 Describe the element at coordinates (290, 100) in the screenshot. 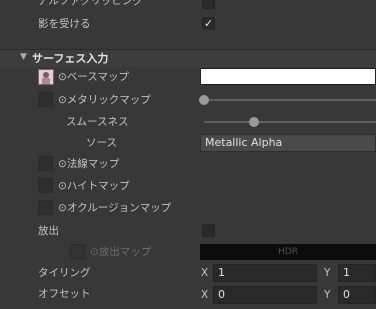

I see `metallic-slider-track` at that location.